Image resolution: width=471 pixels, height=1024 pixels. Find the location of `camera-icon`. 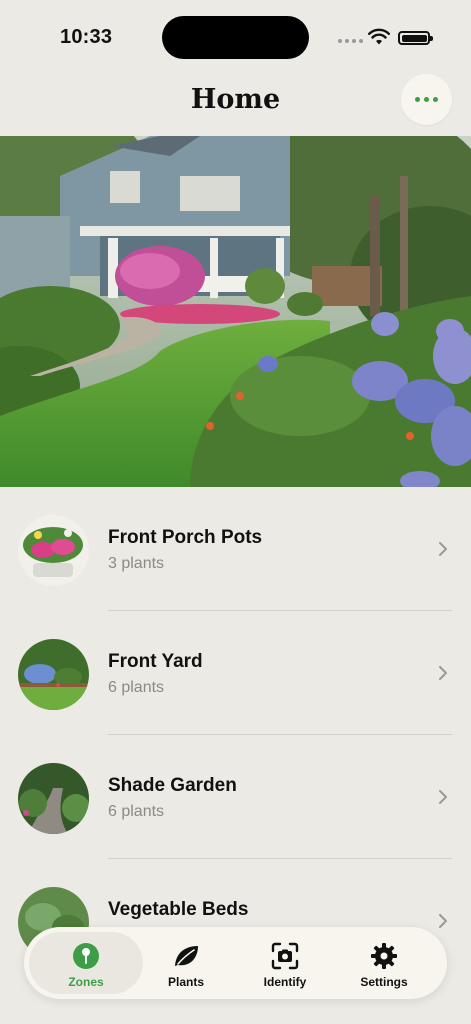

camera-icon is located at coordinates (285, 956).